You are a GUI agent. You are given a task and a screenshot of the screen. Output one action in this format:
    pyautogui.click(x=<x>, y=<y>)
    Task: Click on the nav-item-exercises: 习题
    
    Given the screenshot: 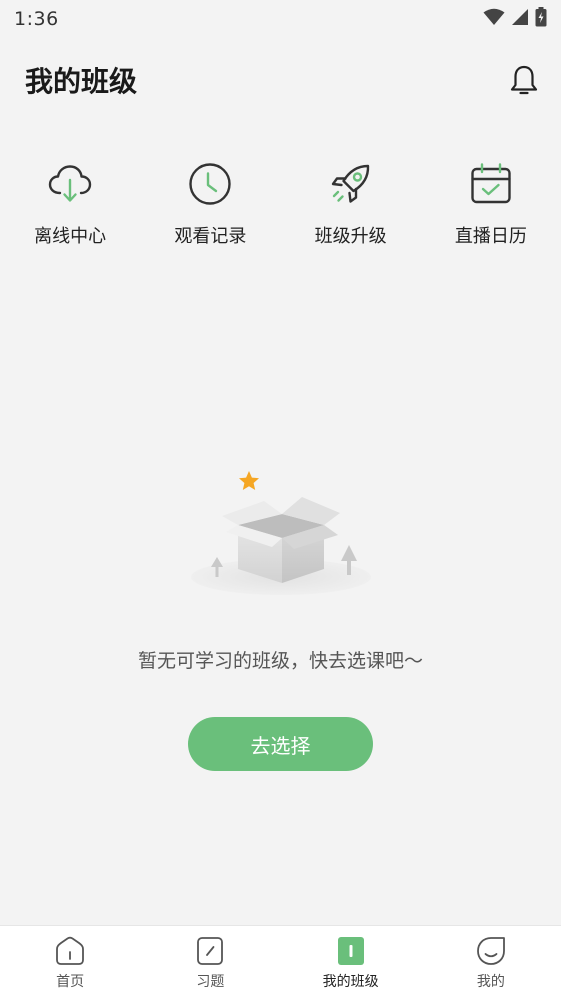 What is the action you would take?
    pyautogui.click(x=210, y=962)
    